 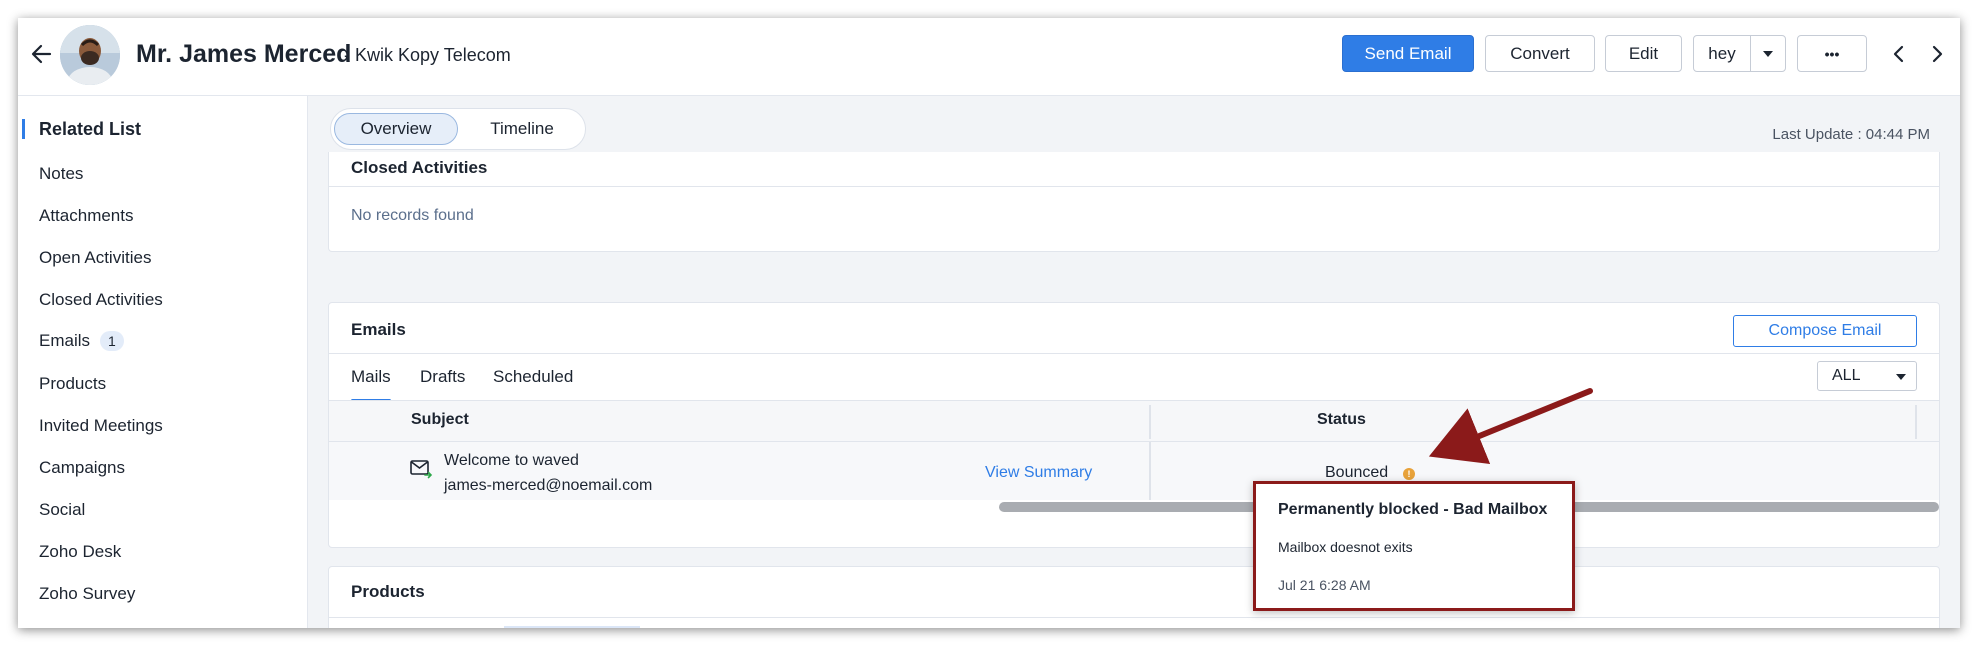 I want to click on sidebar-item-label: Products, so click(x=73, y=383).